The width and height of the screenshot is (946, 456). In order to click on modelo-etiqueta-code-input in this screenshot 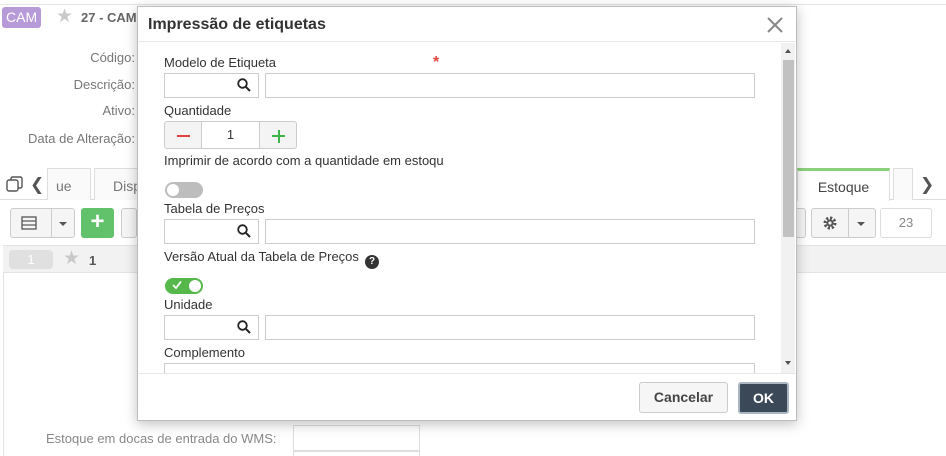, I will do `click(211, 85)`.